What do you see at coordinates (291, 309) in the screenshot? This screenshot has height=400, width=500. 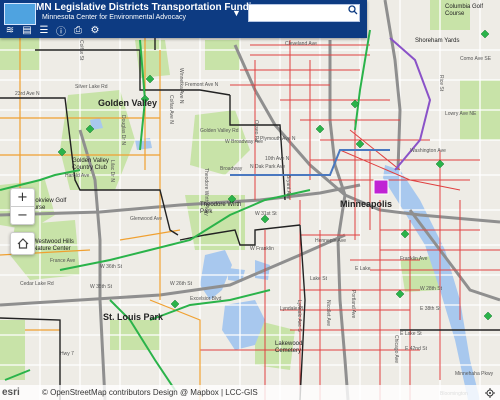 I see `street-label: Lyndale Pl` at bounding box center [291, 309].